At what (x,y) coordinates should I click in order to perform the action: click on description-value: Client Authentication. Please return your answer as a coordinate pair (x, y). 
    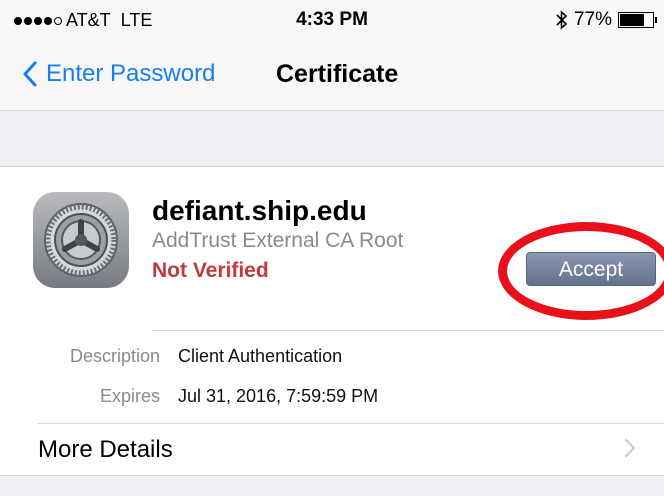
    Looking at the image, I should click on (260, 356).